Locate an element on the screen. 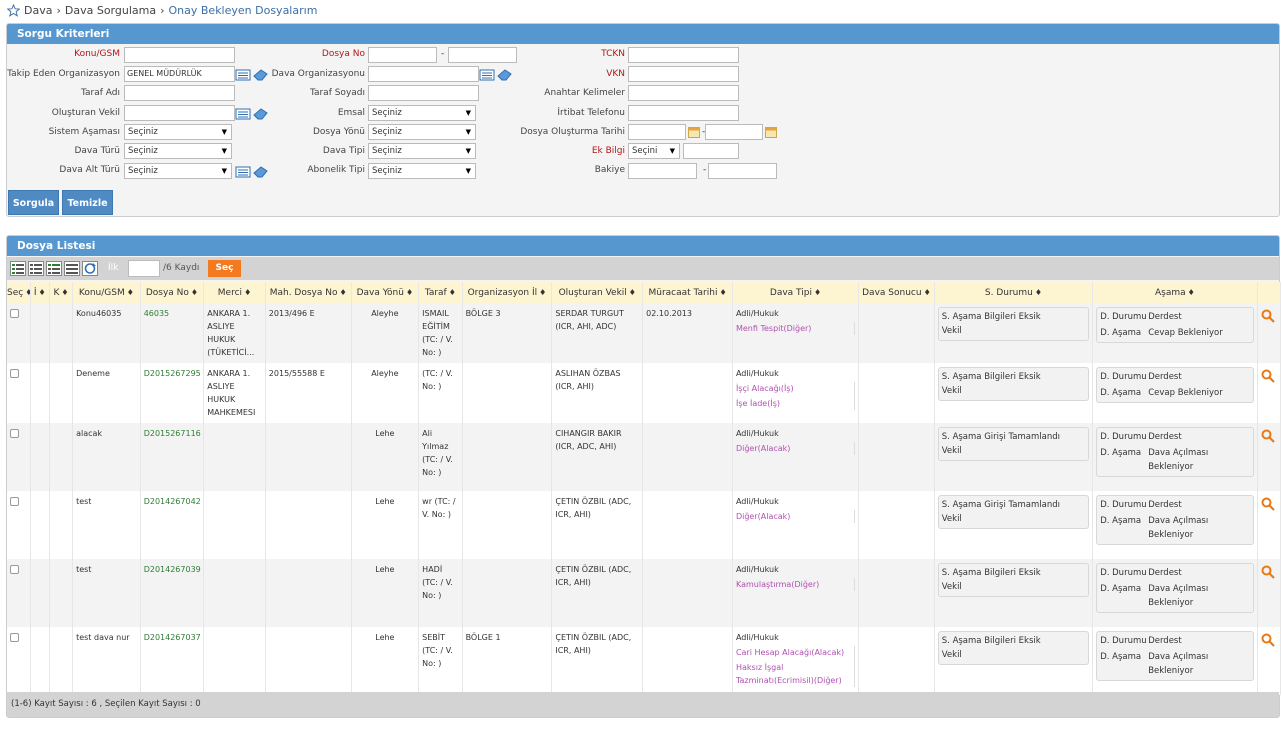 Image resolution: width=1282 pixels, height=735 pixels. col-k: K ♦ is located at coordinates (61, 292).